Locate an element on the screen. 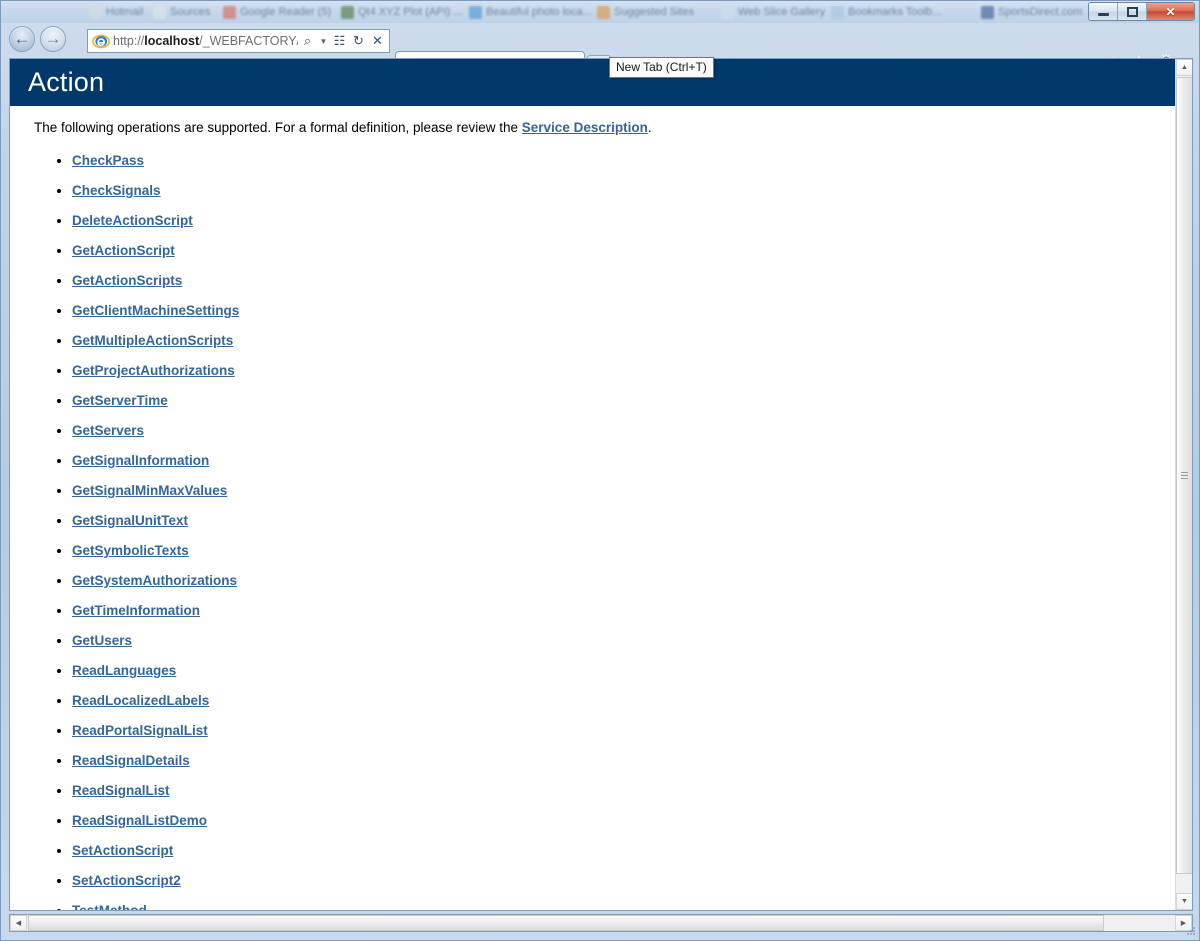 This screenshot has width=1200, height=941. scroll-left-button: ◀ is located at coordinates (18, 923).